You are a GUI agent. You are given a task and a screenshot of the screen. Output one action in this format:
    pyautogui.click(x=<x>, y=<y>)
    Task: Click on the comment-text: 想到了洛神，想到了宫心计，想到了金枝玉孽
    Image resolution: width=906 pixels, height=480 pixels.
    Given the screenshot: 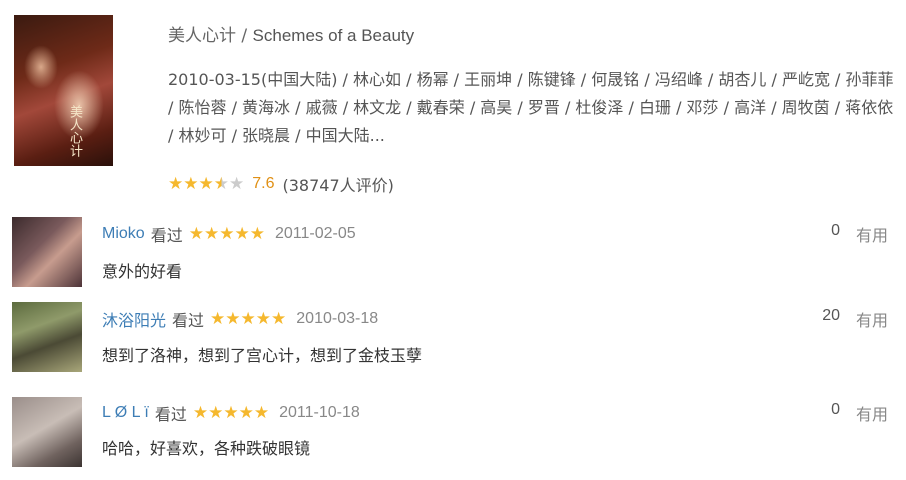 What is the action you would take?
    pyautogui.click(x=262, y=355)
    